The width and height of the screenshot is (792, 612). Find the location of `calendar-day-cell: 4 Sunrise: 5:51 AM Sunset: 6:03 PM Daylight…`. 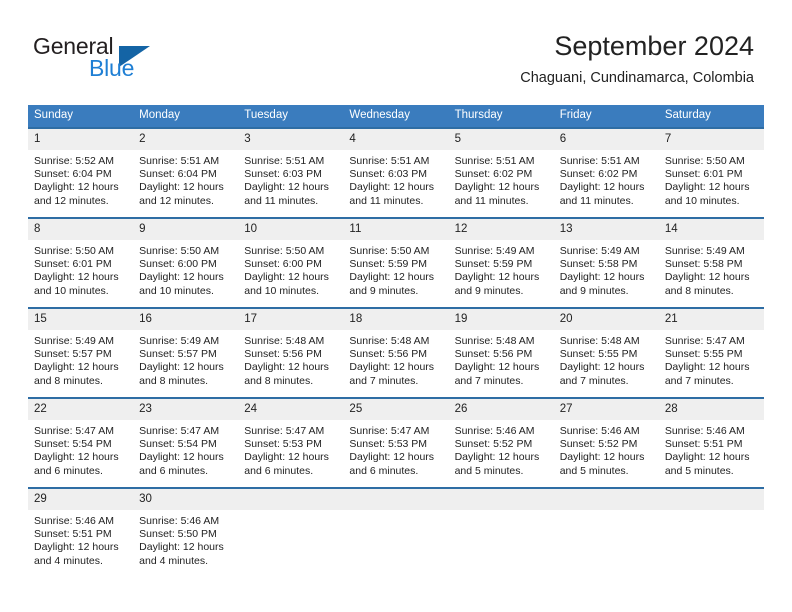

calendar-day-cell: 4 Sunrise: 5:51 AM Sunset: 6:03 PM Daylight… is located at coordinates (396, 172).